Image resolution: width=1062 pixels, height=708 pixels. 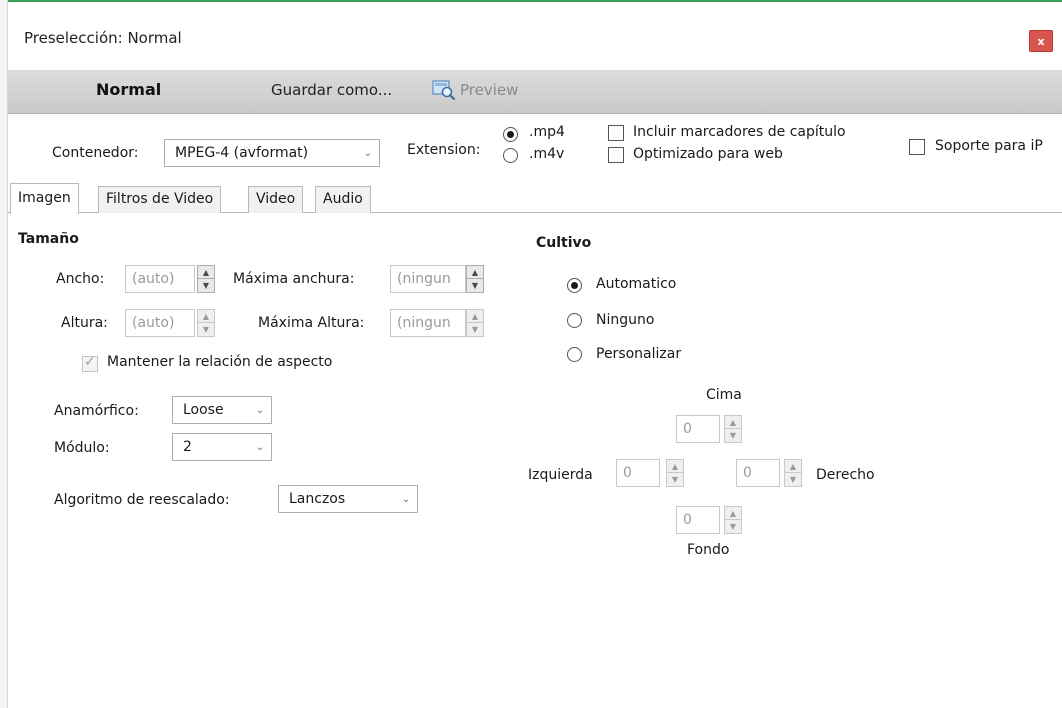 I want to click on crop-right-spinner: ▲ ▼, so click(x=793, y=473).